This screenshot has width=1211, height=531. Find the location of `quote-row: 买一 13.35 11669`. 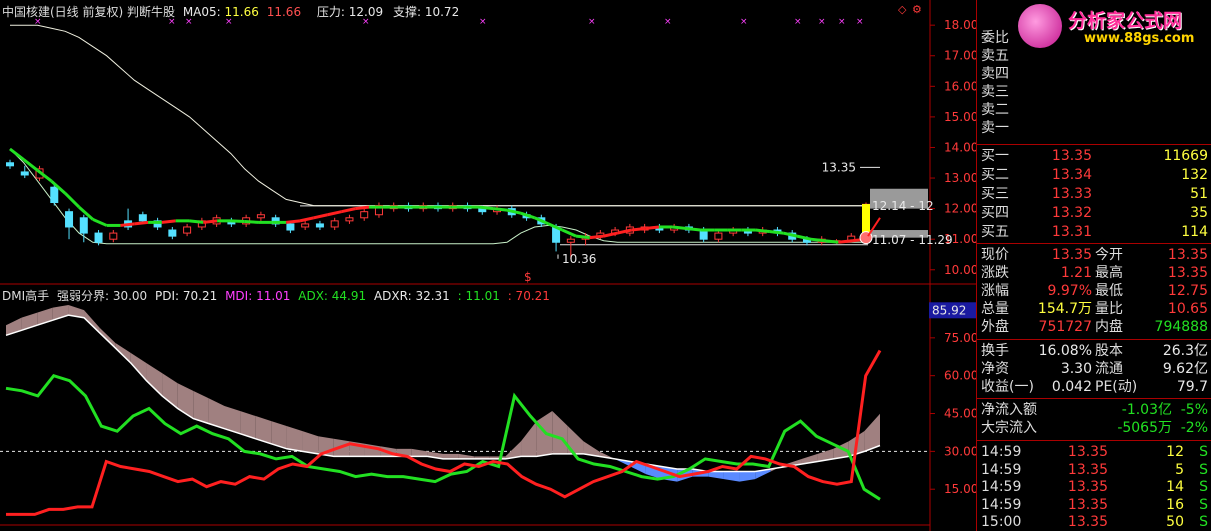

quote-row: 买一 13.35 11669 is located at coordinates (1094, 156).